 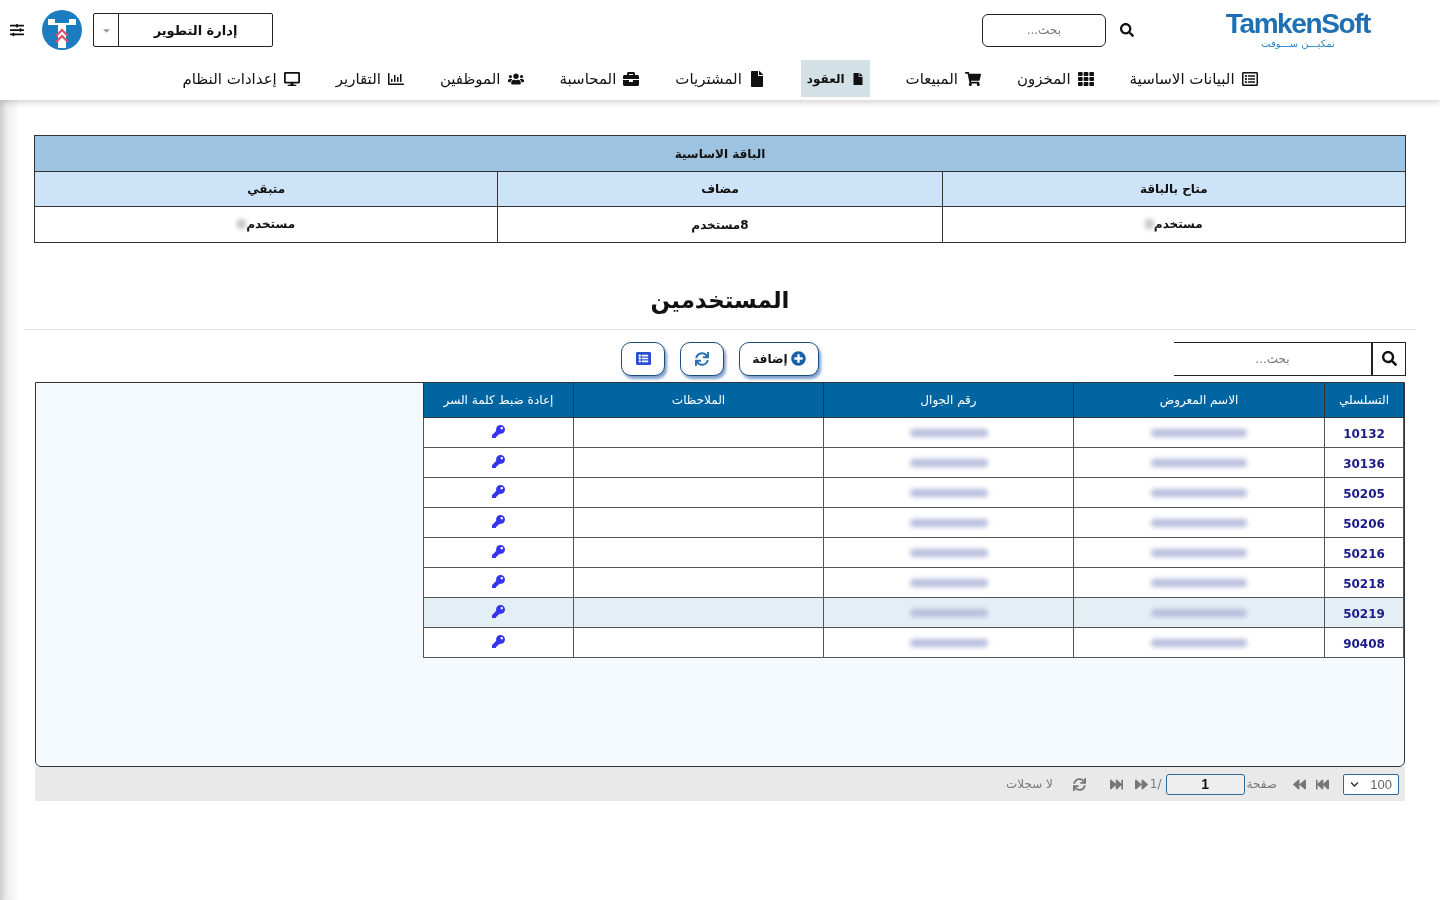 What do you see at coordinates (1029, 784) in the screenshot?
I see `records-status: لا سجلات` at bounding box center [1029, 784].